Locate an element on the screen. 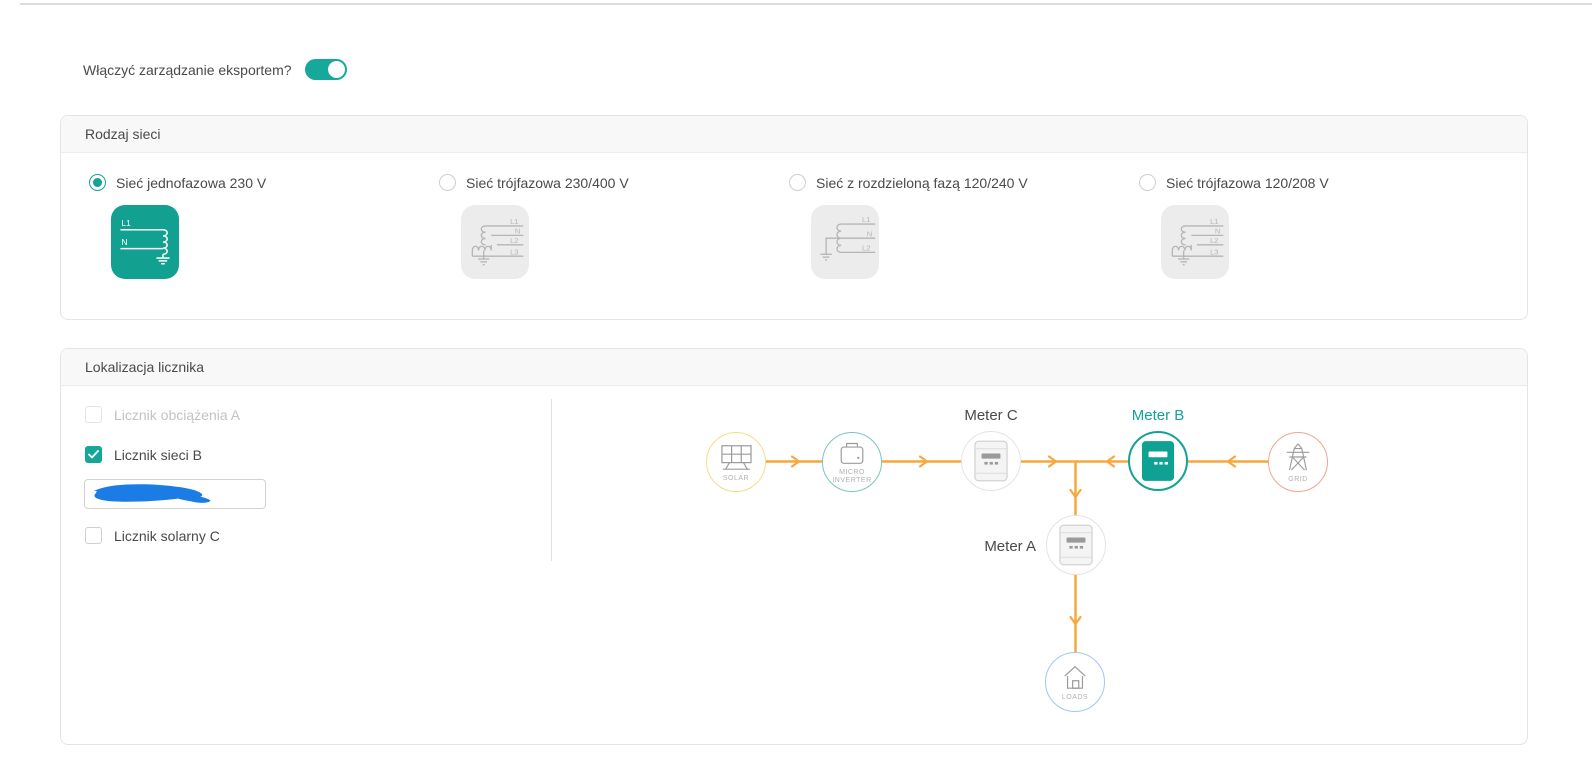 The width and height of the screenshot is (1592, 757). check-icon is located at coordinates (93, 454).